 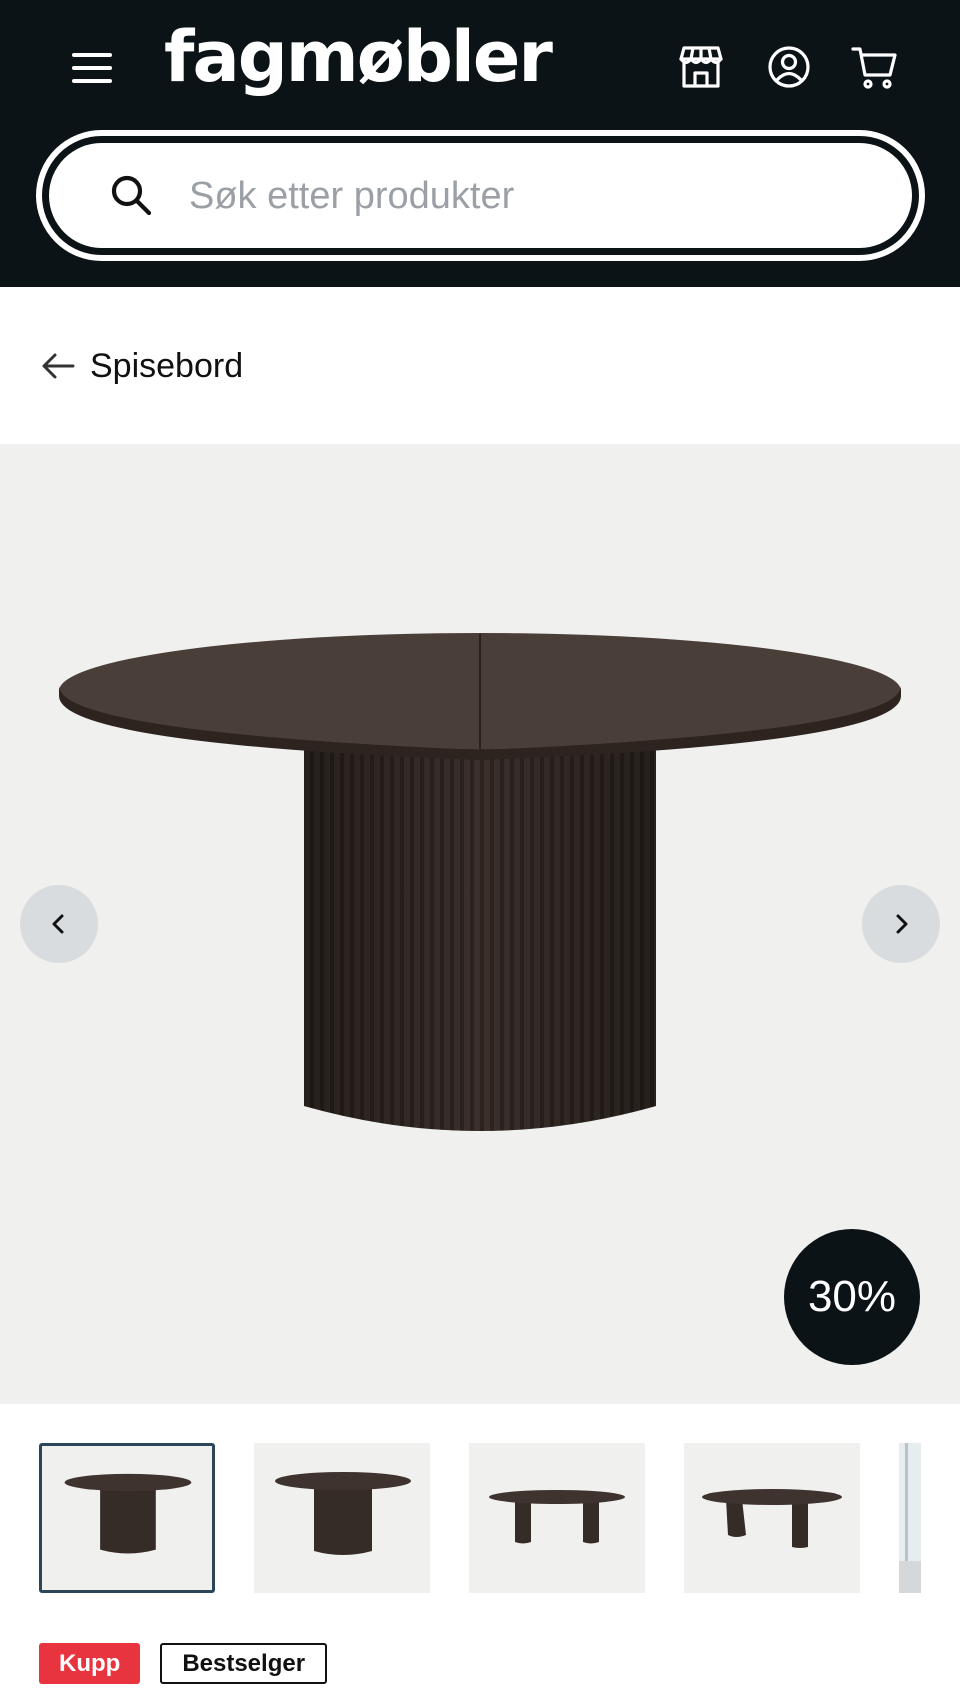 What do you see at coordinates (244, 1663) in the screenshot?
I see `bestseller-badge: Bestselger` at bounding box center [244, 1663].